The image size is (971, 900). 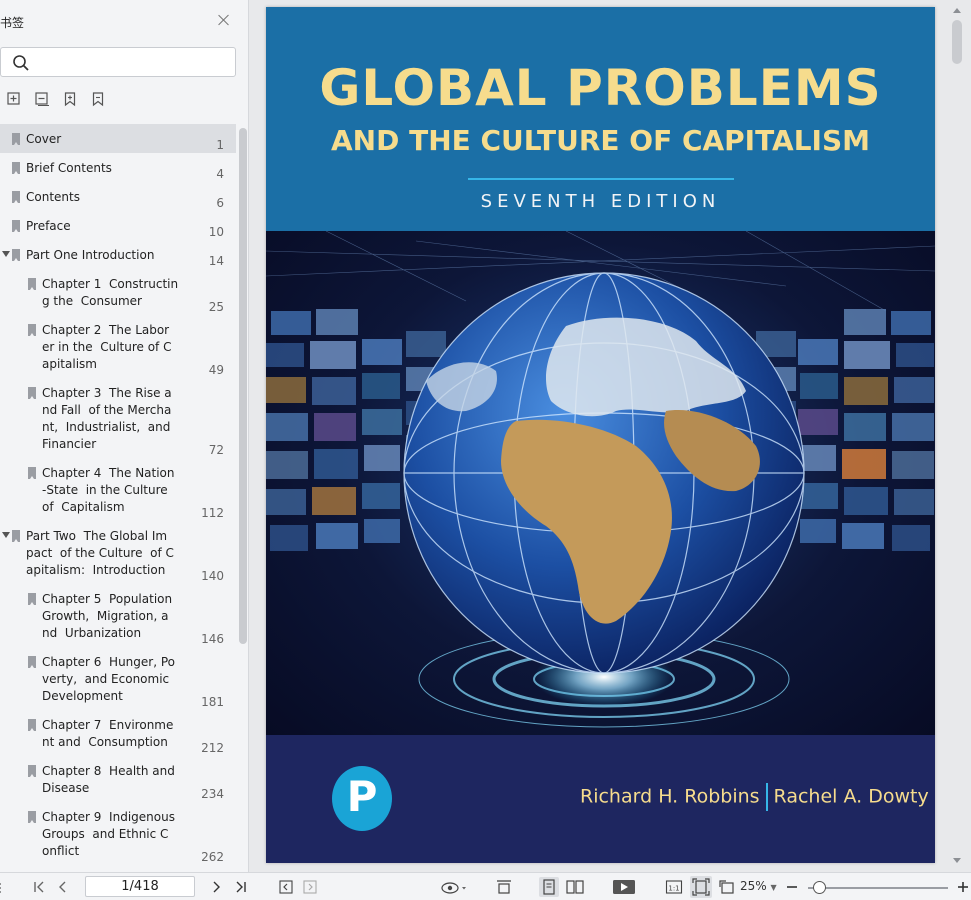 What do you see at coordinates (670, 796) in the screenshot?
I see `author-1: Richard H. Robbins` at bounding box center [670, 796].